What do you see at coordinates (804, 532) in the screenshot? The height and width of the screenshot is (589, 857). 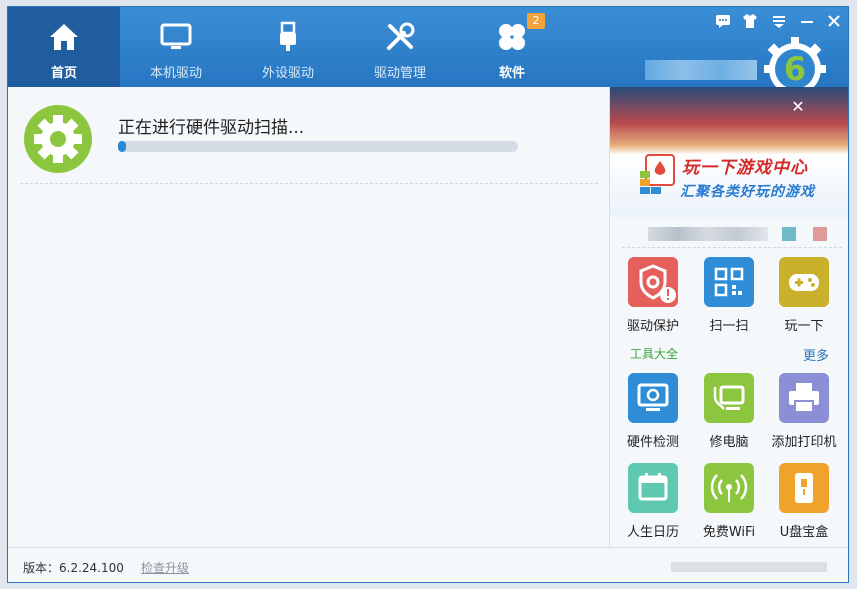 I see `tool-label: U盘宝盒` at bounding box center [804, 532].